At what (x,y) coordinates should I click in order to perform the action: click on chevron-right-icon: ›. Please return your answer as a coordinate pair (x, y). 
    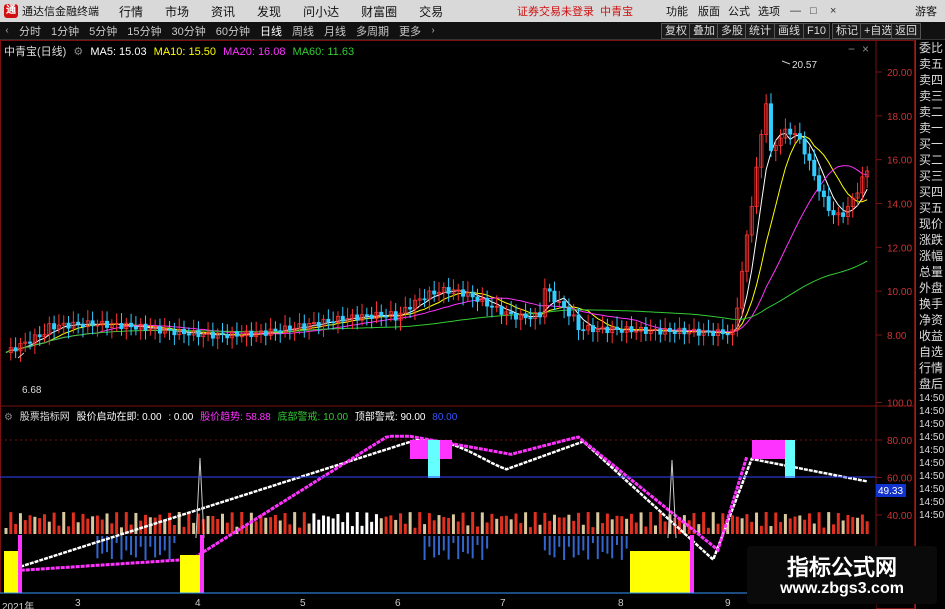
    Looking at the image, I should click on (433, 30).